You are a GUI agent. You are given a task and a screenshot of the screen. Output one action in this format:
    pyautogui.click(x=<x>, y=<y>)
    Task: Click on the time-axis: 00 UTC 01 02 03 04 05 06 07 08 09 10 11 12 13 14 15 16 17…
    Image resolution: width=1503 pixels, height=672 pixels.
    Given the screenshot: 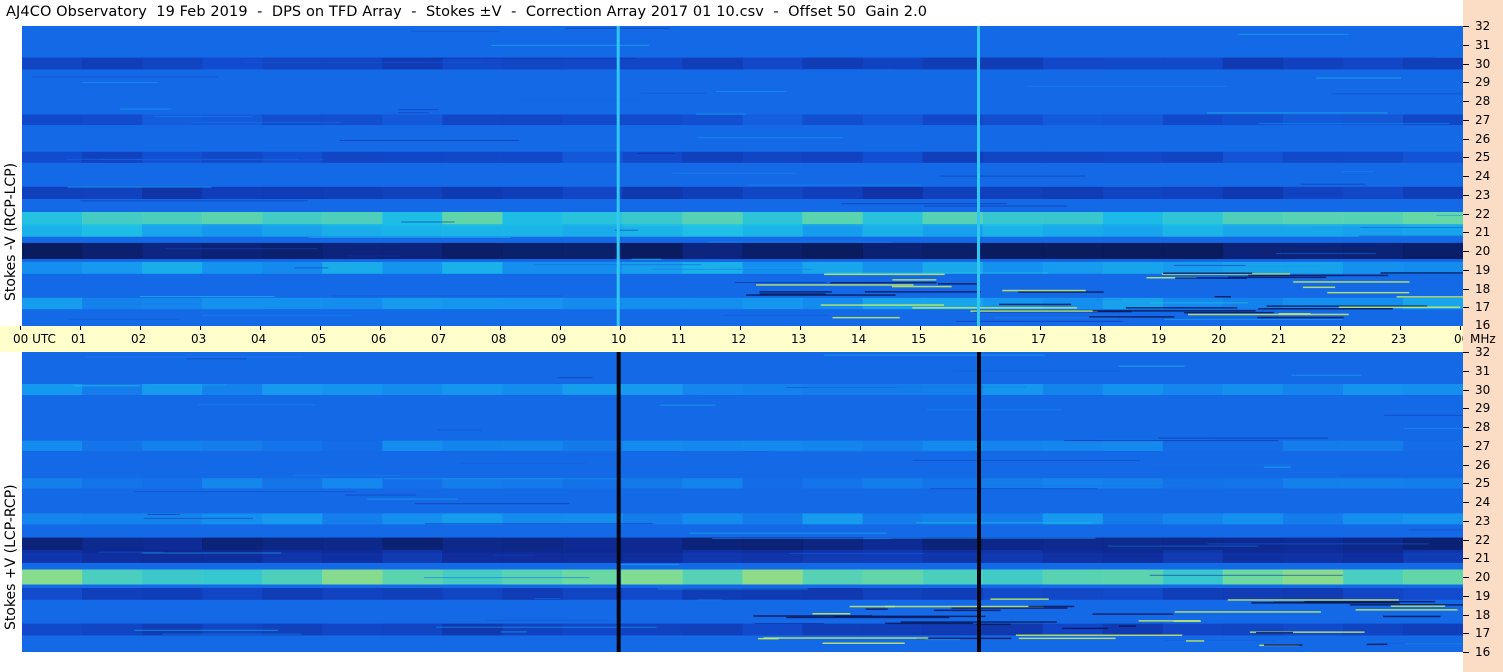 What is the action you would take?
    pyautogui.click(x=734, y=339)
    